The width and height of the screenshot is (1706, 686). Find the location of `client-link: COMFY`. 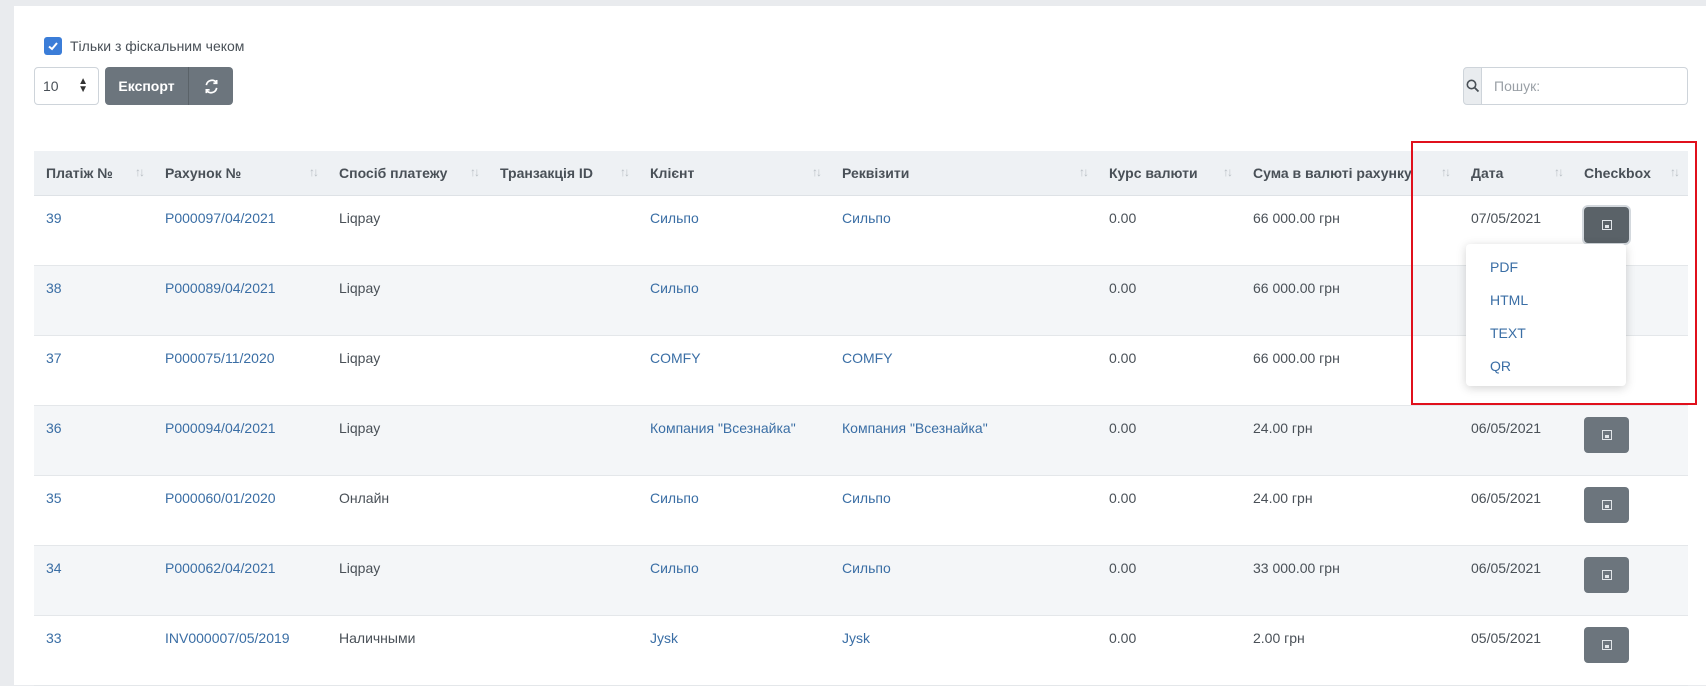

client-link: COMFY is located at coordinates (675, 358).